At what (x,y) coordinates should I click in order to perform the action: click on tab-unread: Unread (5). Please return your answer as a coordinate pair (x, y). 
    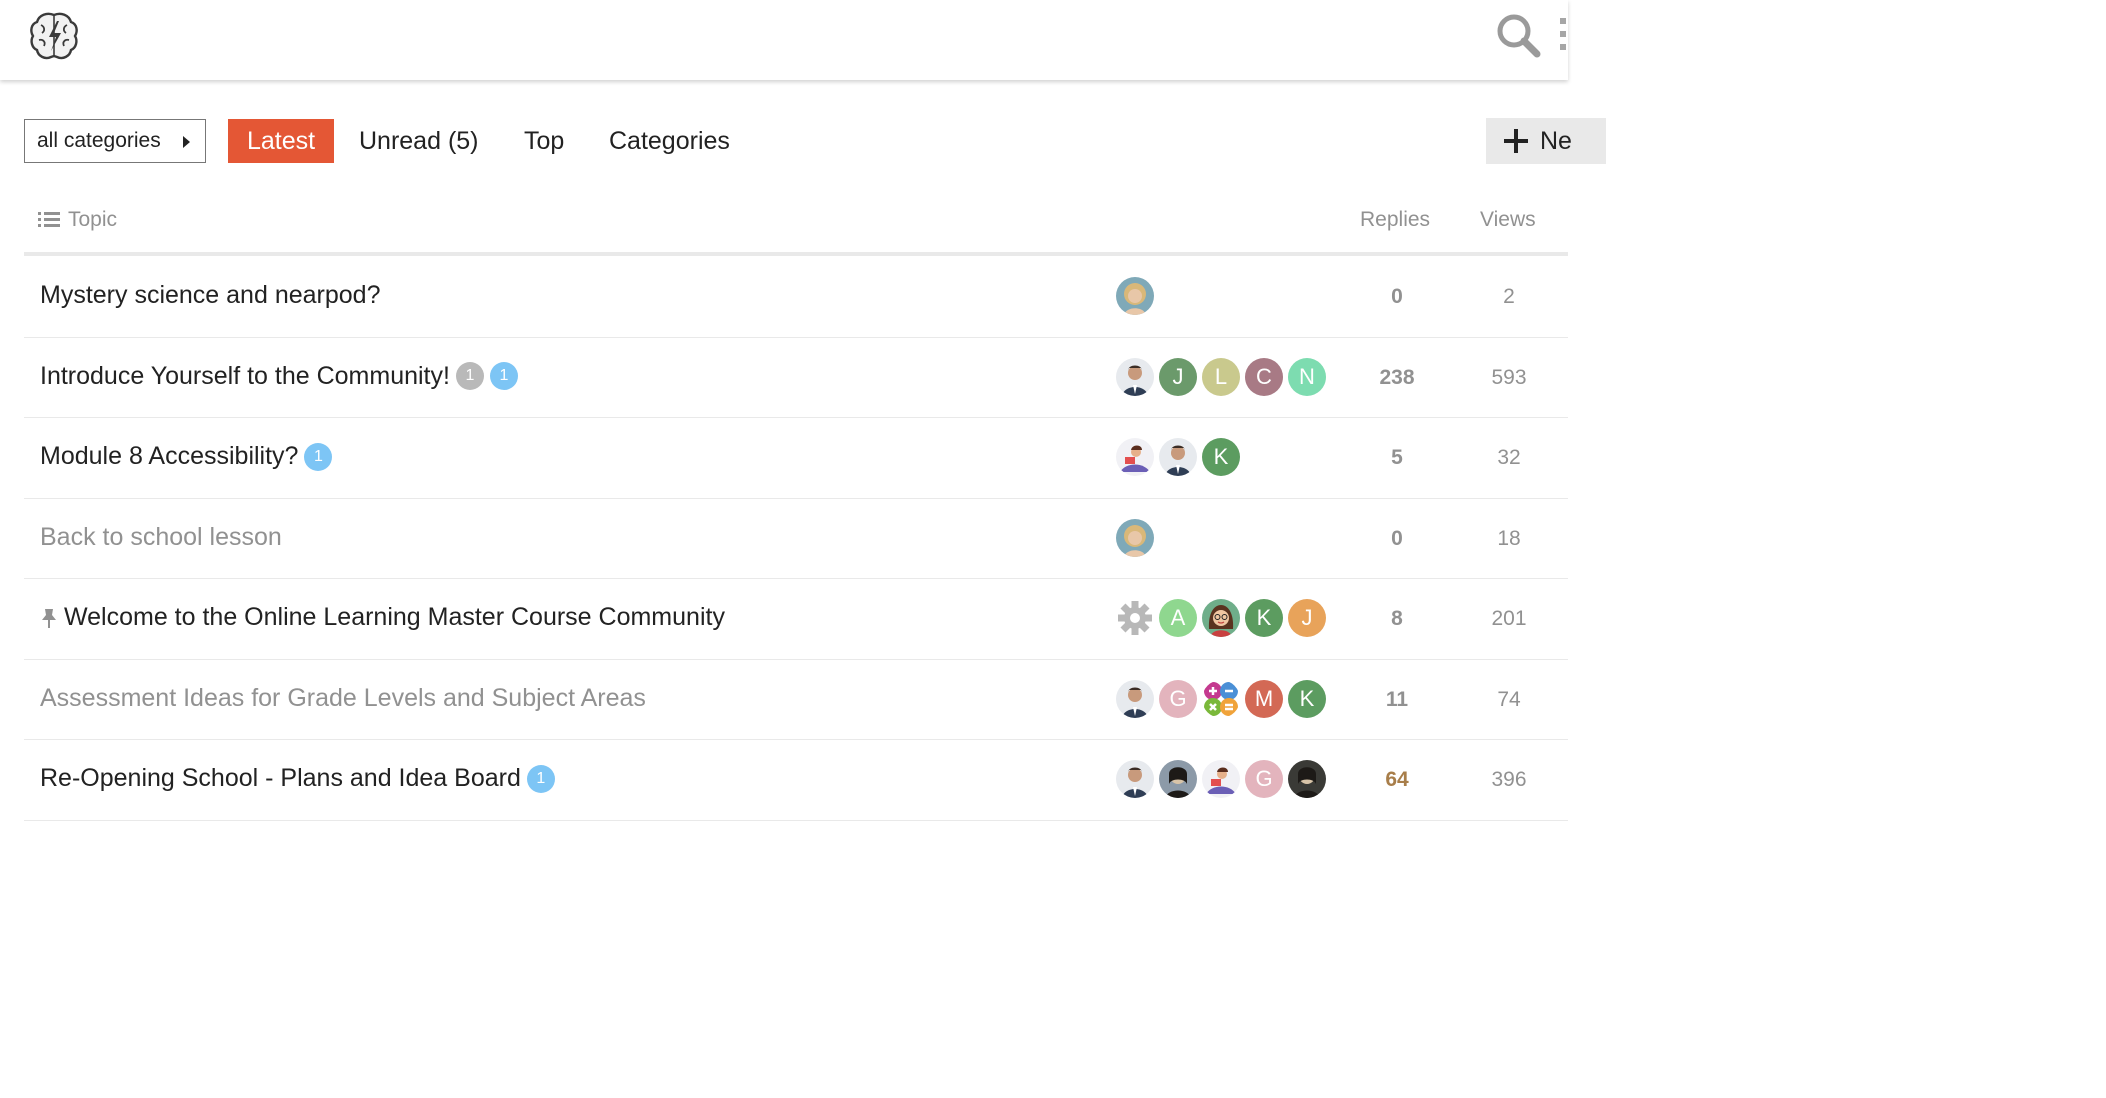
    Looking at the image, I should click on (419, 141).